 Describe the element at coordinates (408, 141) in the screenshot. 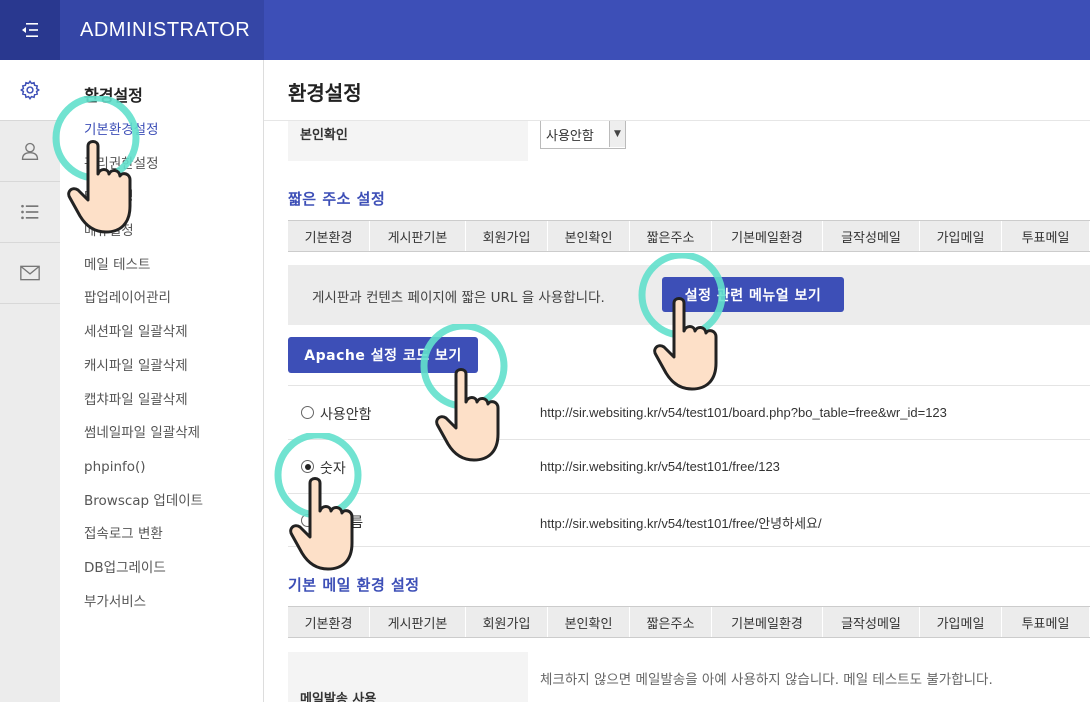

I see `cert-row-label: 본인확인` at that location.